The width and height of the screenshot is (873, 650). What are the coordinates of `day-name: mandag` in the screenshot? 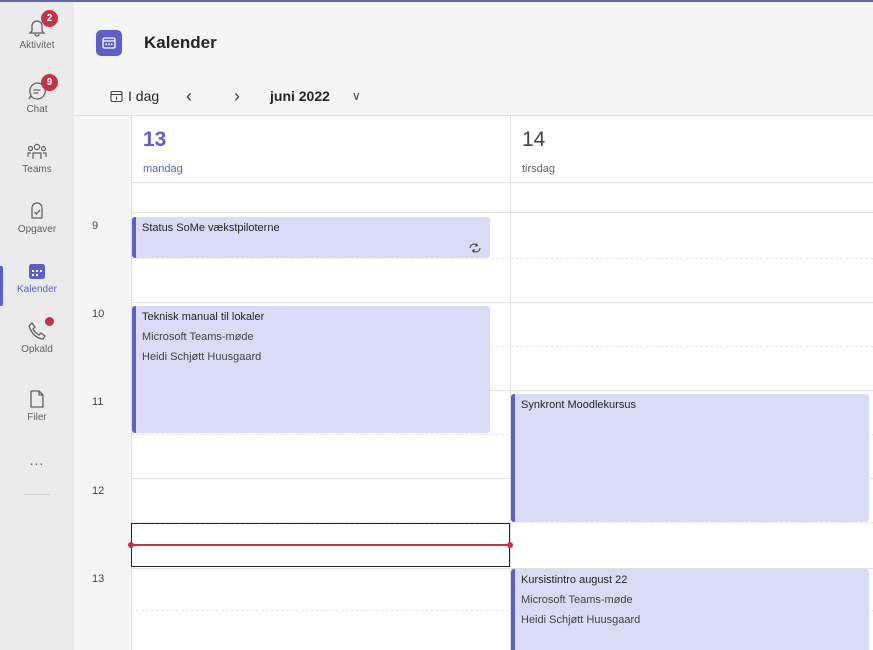 It's located at (163, 169).